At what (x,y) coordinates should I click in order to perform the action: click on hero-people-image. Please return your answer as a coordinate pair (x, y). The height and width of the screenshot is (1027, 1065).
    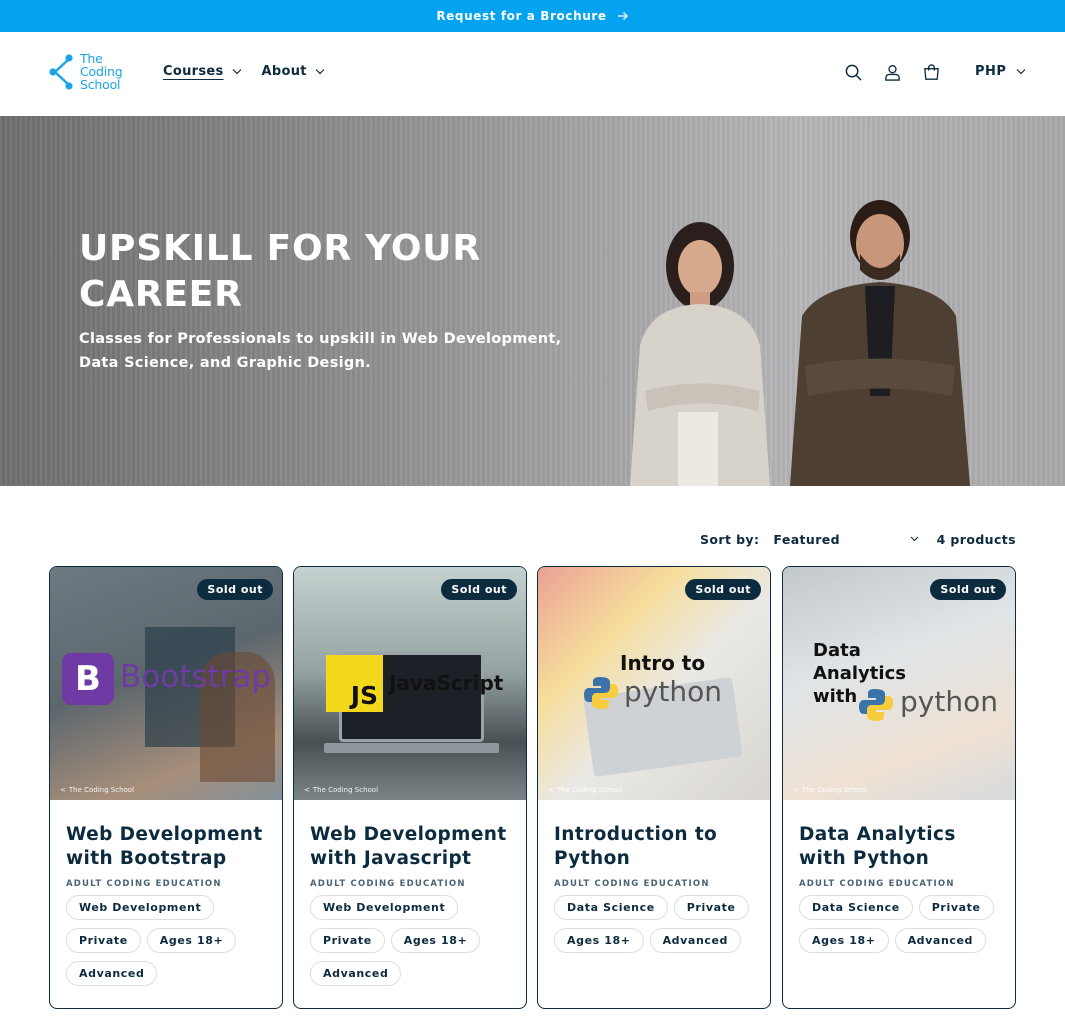
    Looking at the image, I should click on (800, 343).